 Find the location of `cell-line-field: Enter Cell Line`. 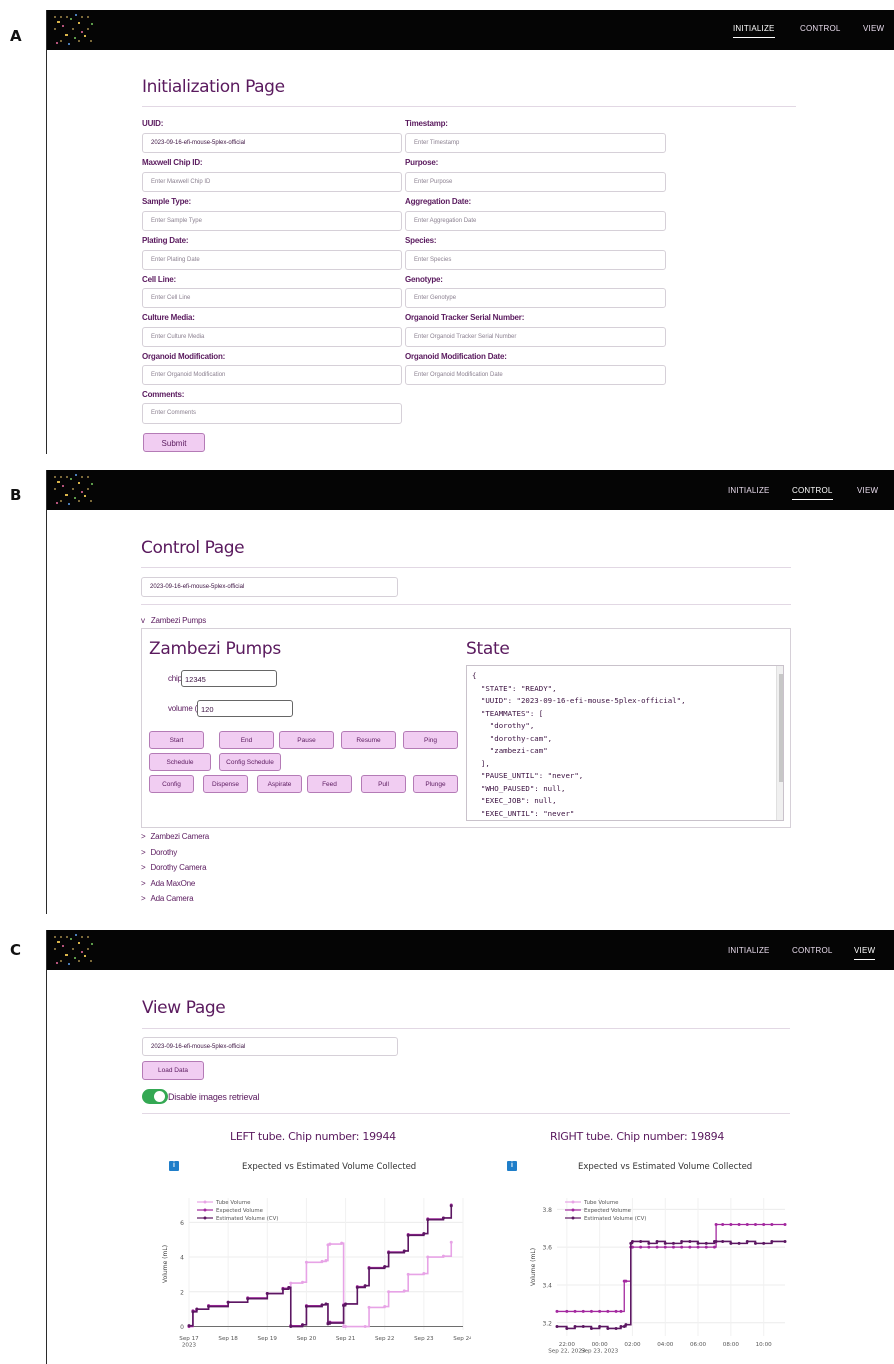

cell-line-field: Enter Cell Line is located at coordinates (272, 298).